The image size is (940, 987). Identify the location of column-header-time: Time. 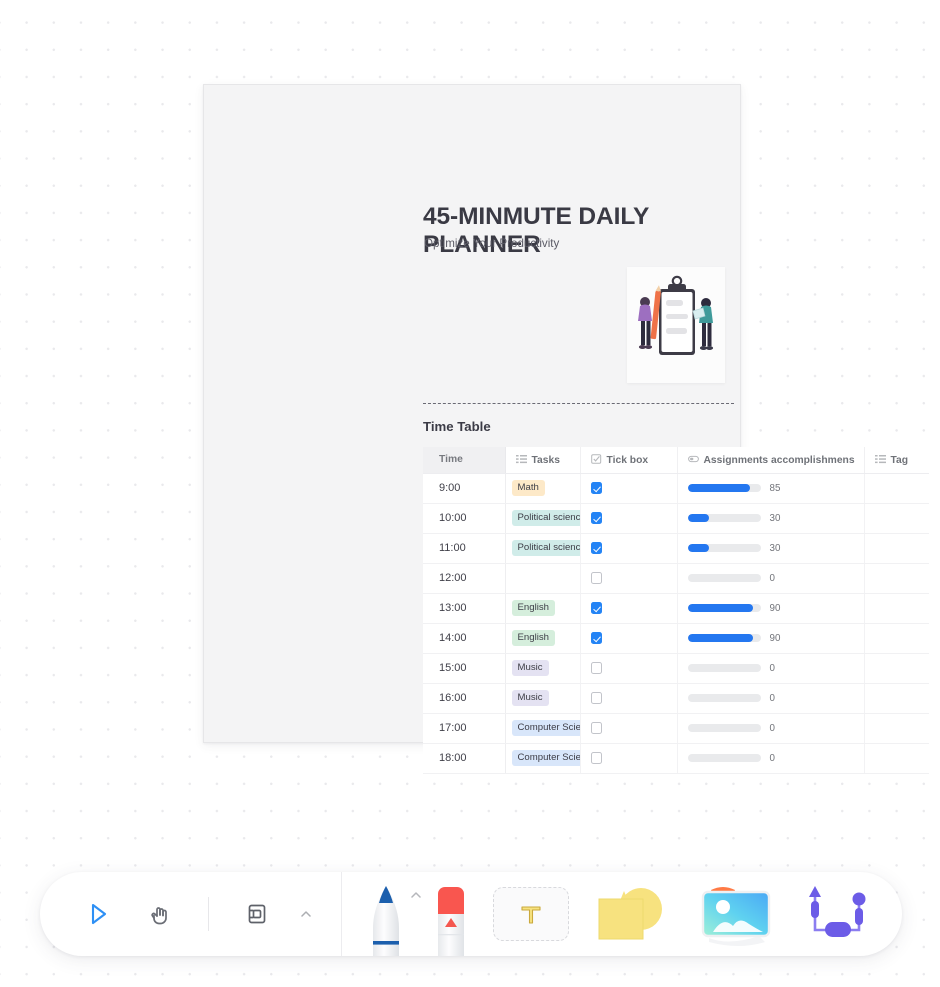
(464, 460).